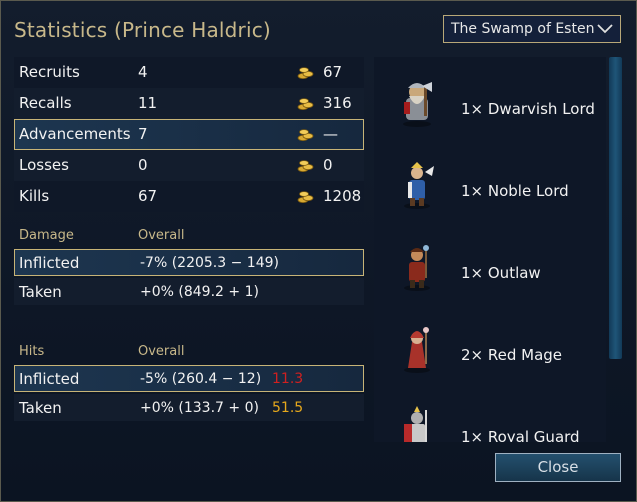 Image resolution: width=637 pixels, height=502 pixels. Describe the element at coordinates (199, 292) in the screenshot. I see `damage-taken-value: +0% (849.2 + 1)` at that location.